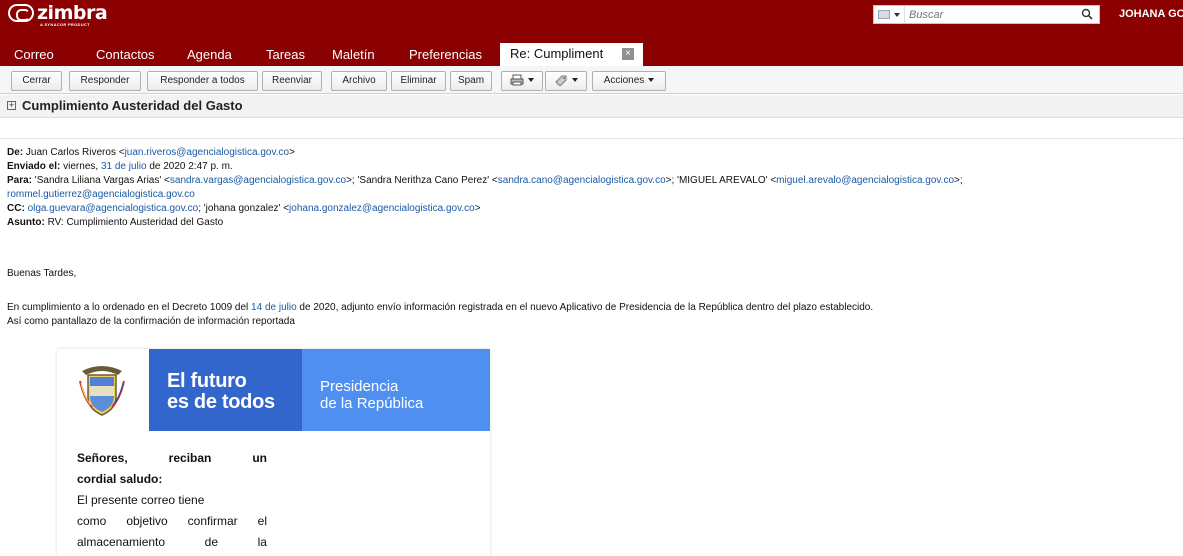  I want to click on body-greeting: Buenas Tardes,, so click(42, 273).